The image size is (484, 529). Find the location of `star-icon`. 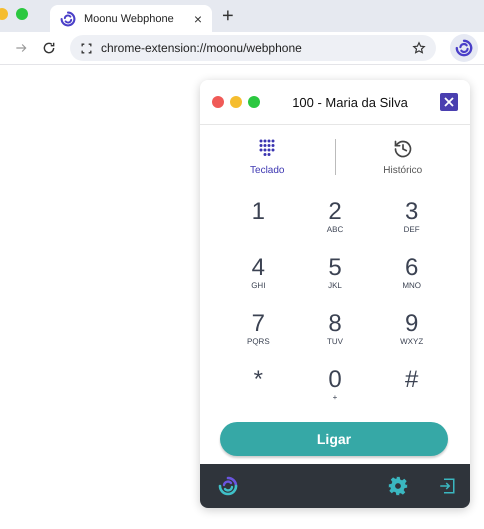

star-icon is located at coordinates (419, 48).